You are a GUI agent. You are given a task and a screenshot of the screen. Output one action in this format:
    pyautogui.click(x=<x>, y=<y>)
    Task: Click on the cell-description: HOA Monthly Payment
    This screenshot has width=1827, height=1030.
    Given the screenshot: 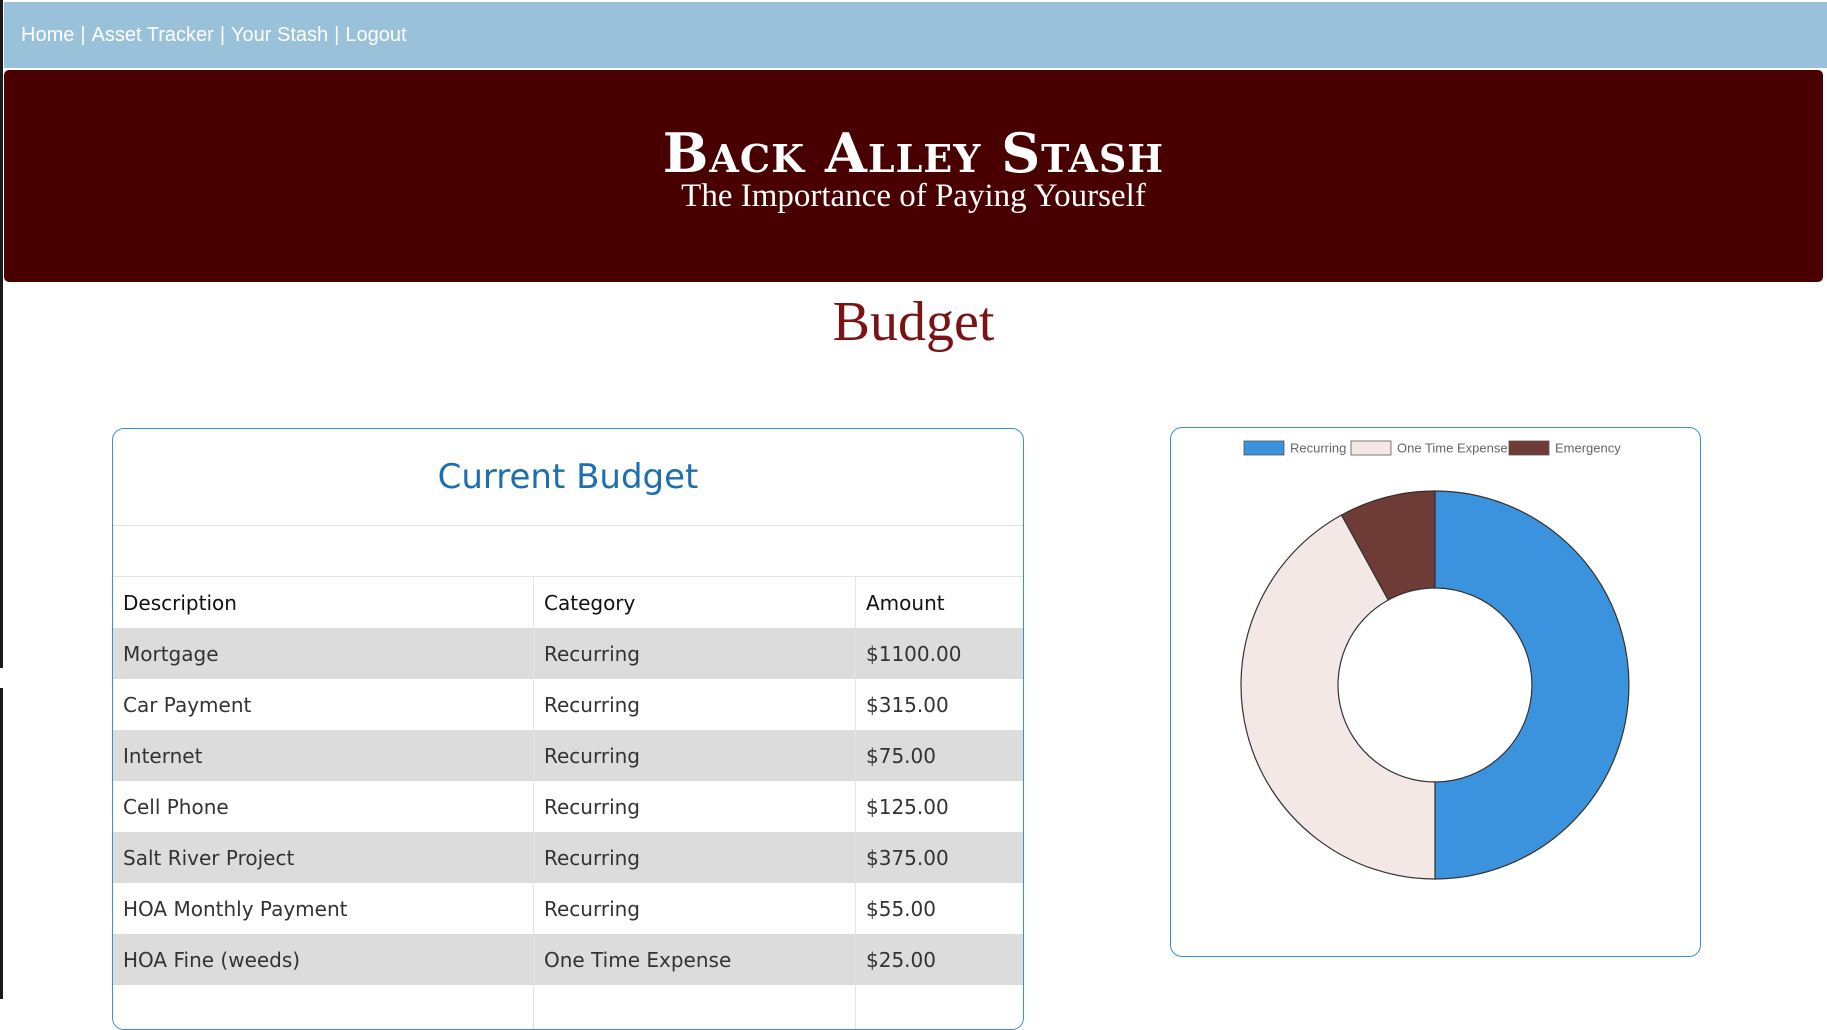 What is the action you would take?
    pyautogui.click(x=323, y=908)
    